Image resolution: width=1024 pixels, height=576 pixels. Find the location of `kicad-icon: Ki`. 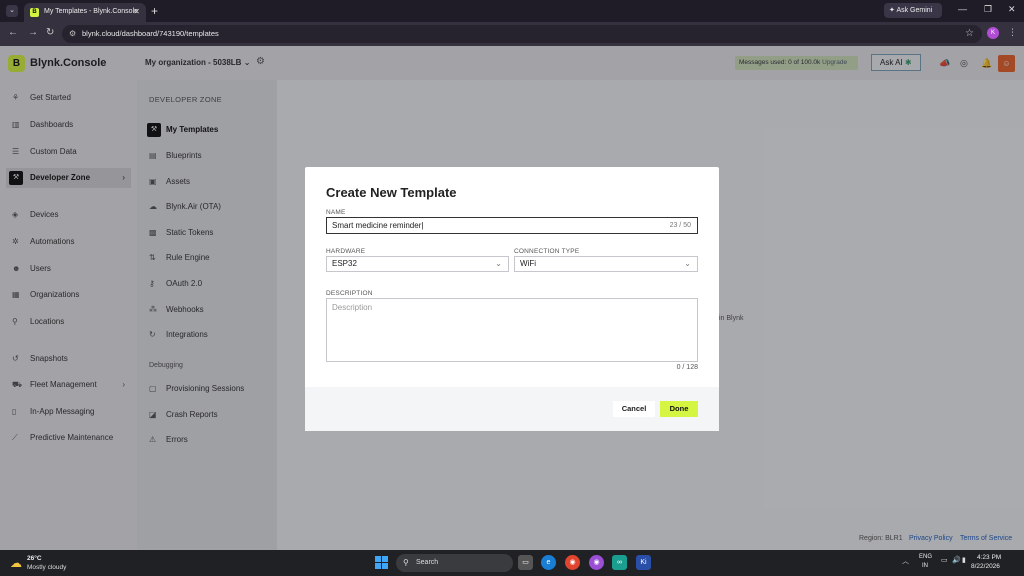

kicad-icon: Ki is located at coordinates (643, 562).